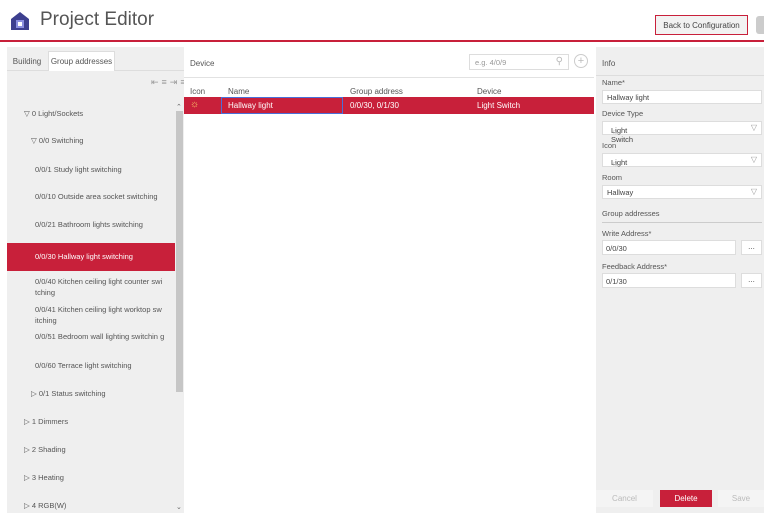 Image resolution: width=764 pixels, height=513 pixels. What do you see at coordinates (91, 393) in the screenshot?
I see `tree-node-status-switching: ▷ 0/1 Status switching` at bounding box center [91, 393].